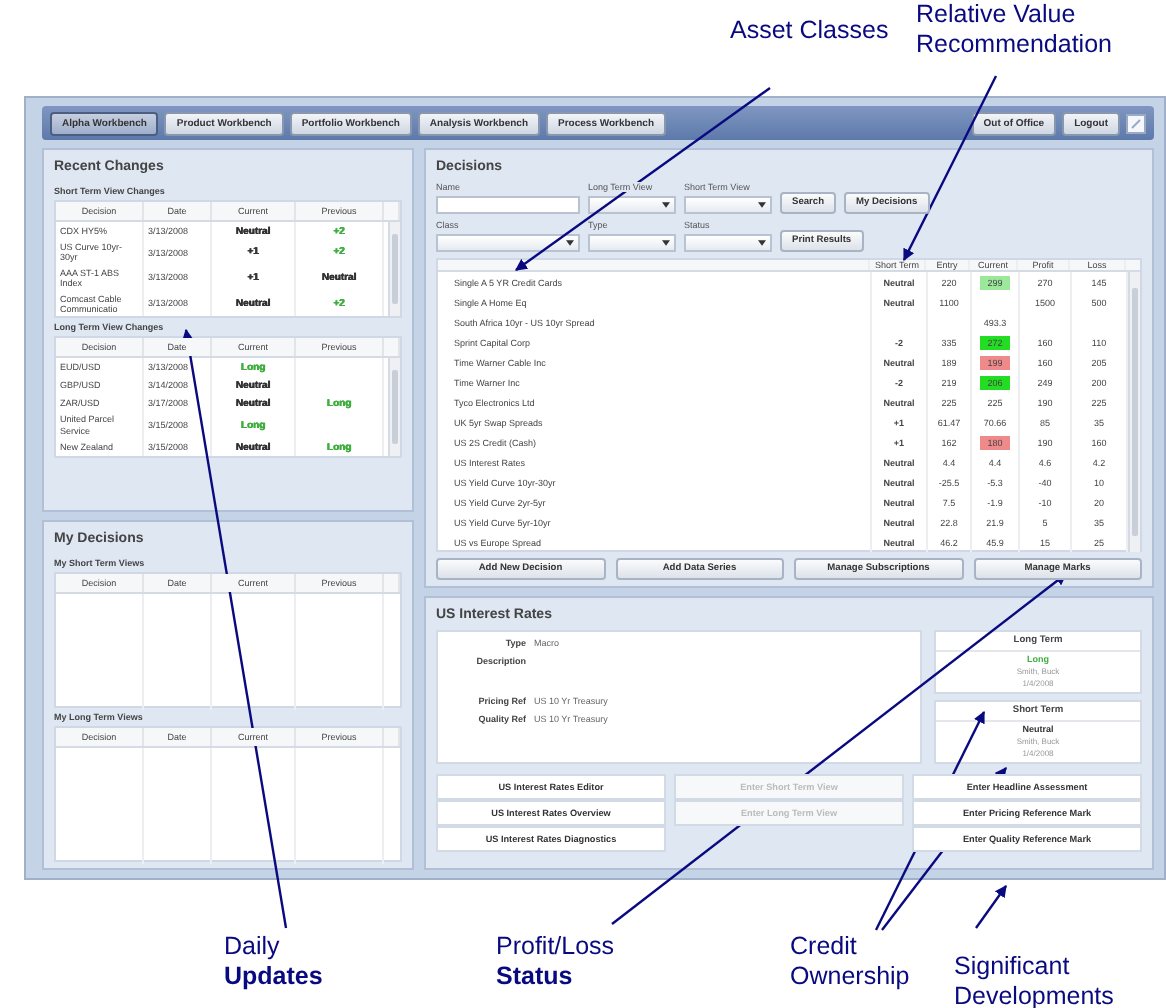 The height and width of the screenshot is (1008, 1166). What do you see at coordinates (810, 31) in the screenshot?
I see `callout-label: Asset Classes` at bounding box center [810, 31].